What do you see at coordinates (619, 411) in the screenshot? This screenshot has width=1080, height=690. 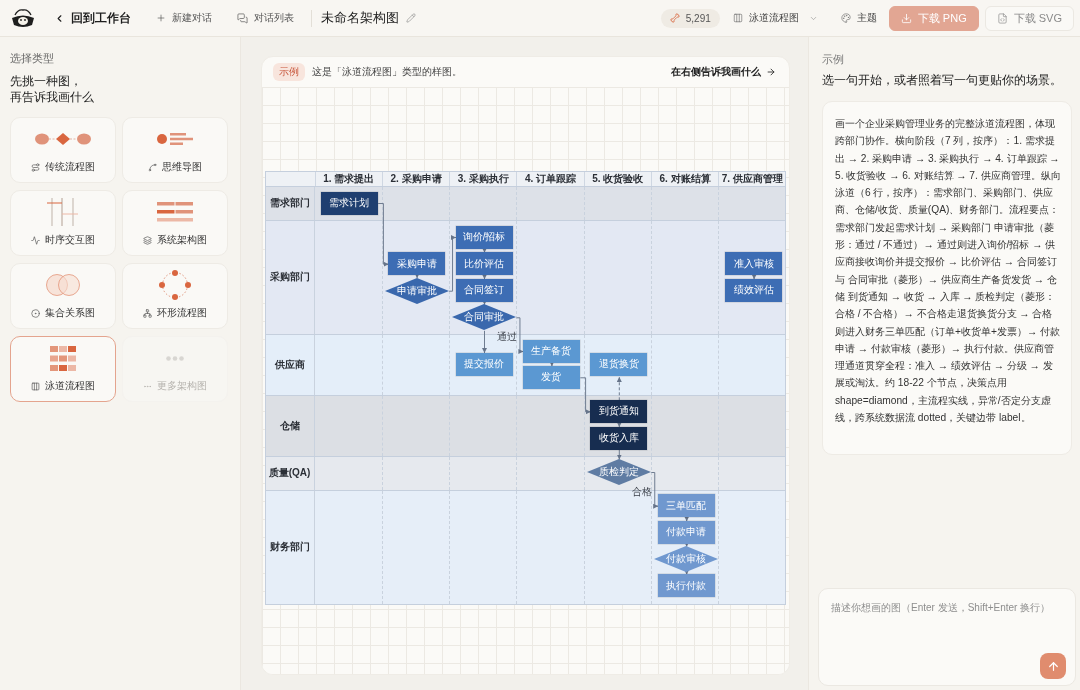 I see `process-node: 到货通知` at bounding box center [619, 411].